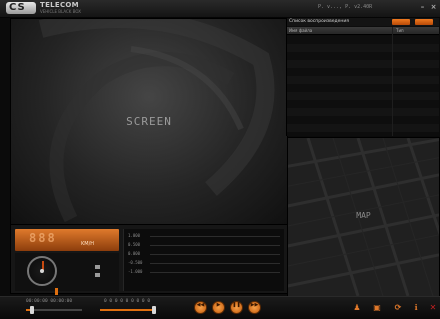 The width and height of the screenshot is (440, 319). Describe the element at coordinates (43, 238) in the screenshot. I see `speed-value: 888` at that location.